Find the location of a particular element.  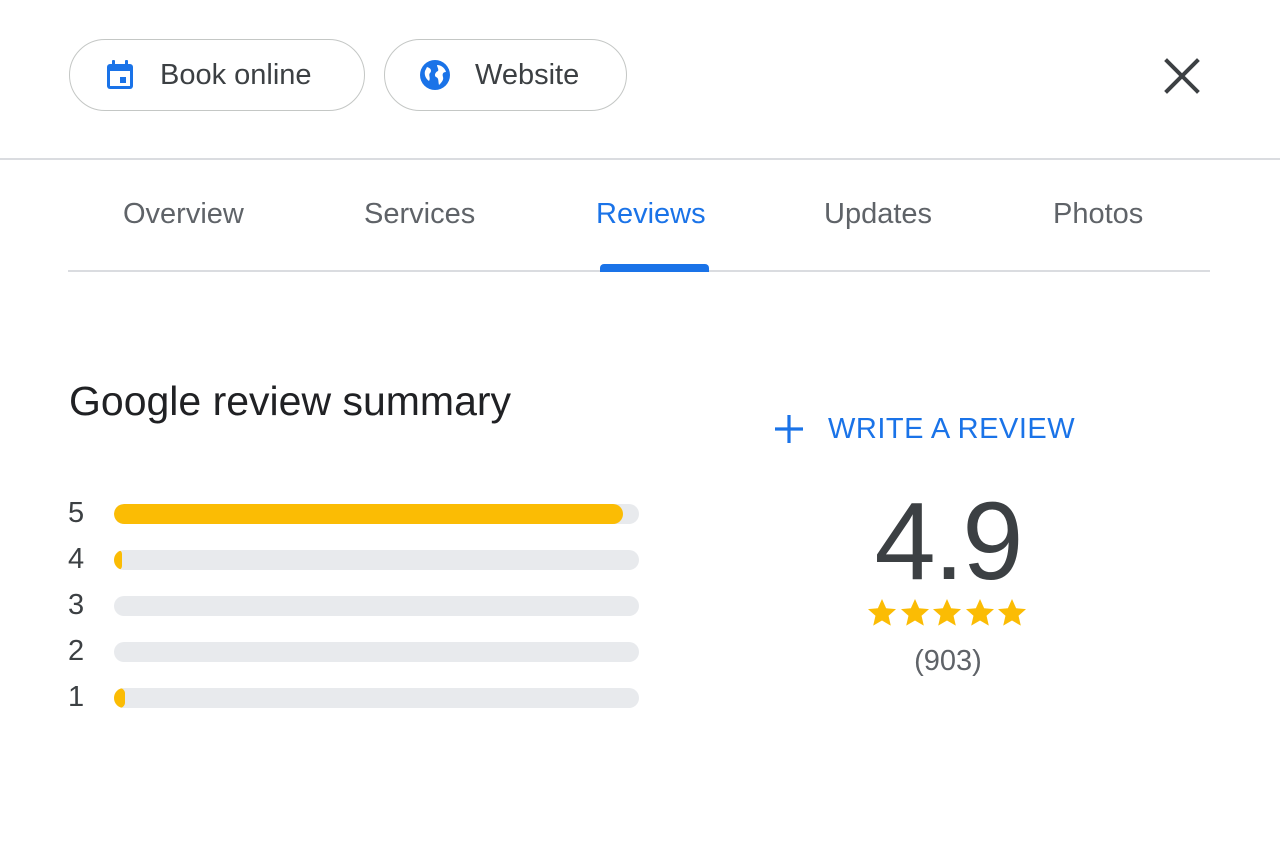

rating-row-3: 3 is located at coordinates (356, 610).